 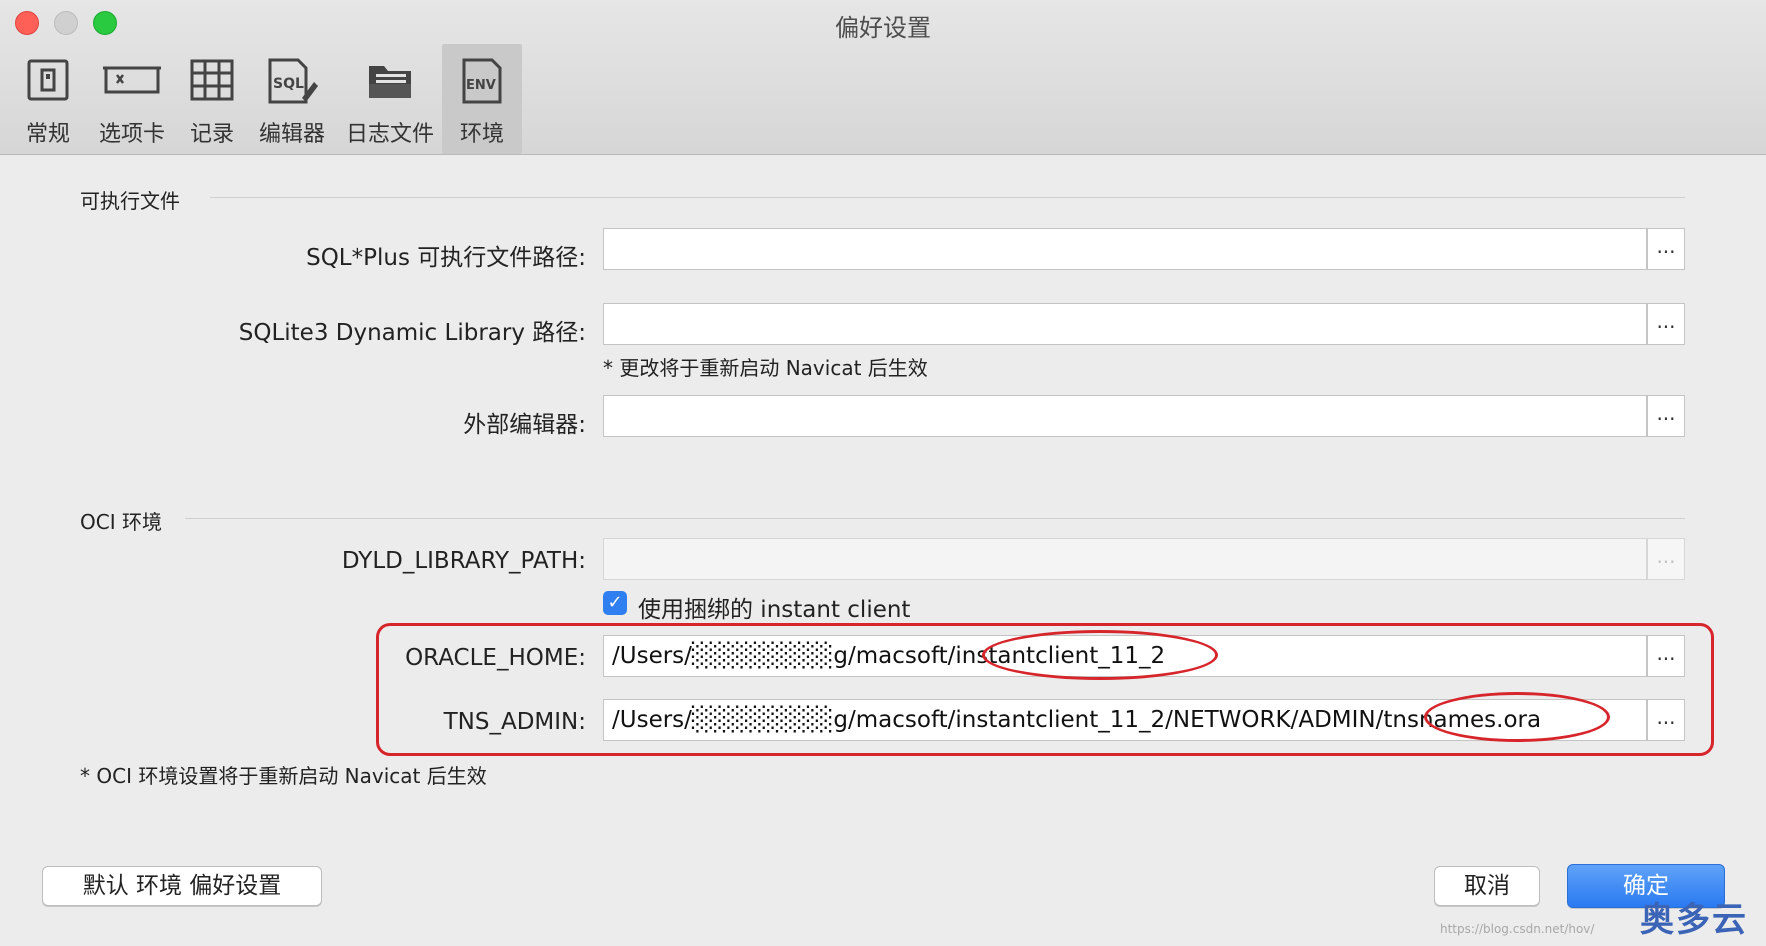 What do you see at coordinates (1125, 559) in the screenshot?
I see `dyld-input` at bounding box center [1125, 559].